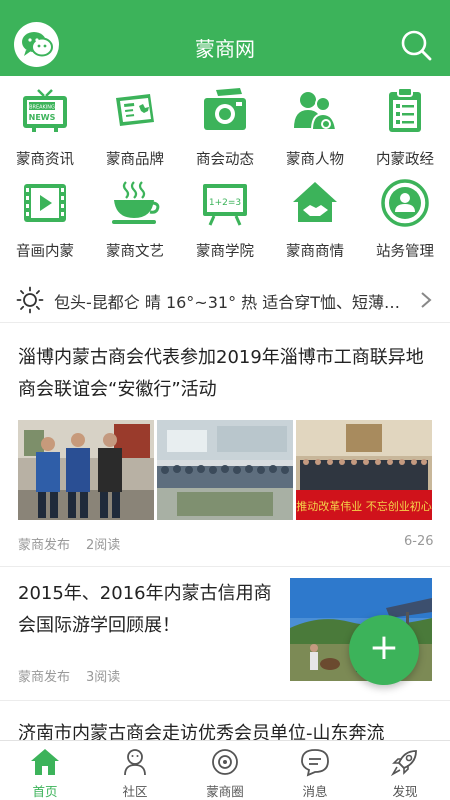  I want to click on category-people: 蒙商人物, so click(315, 130).